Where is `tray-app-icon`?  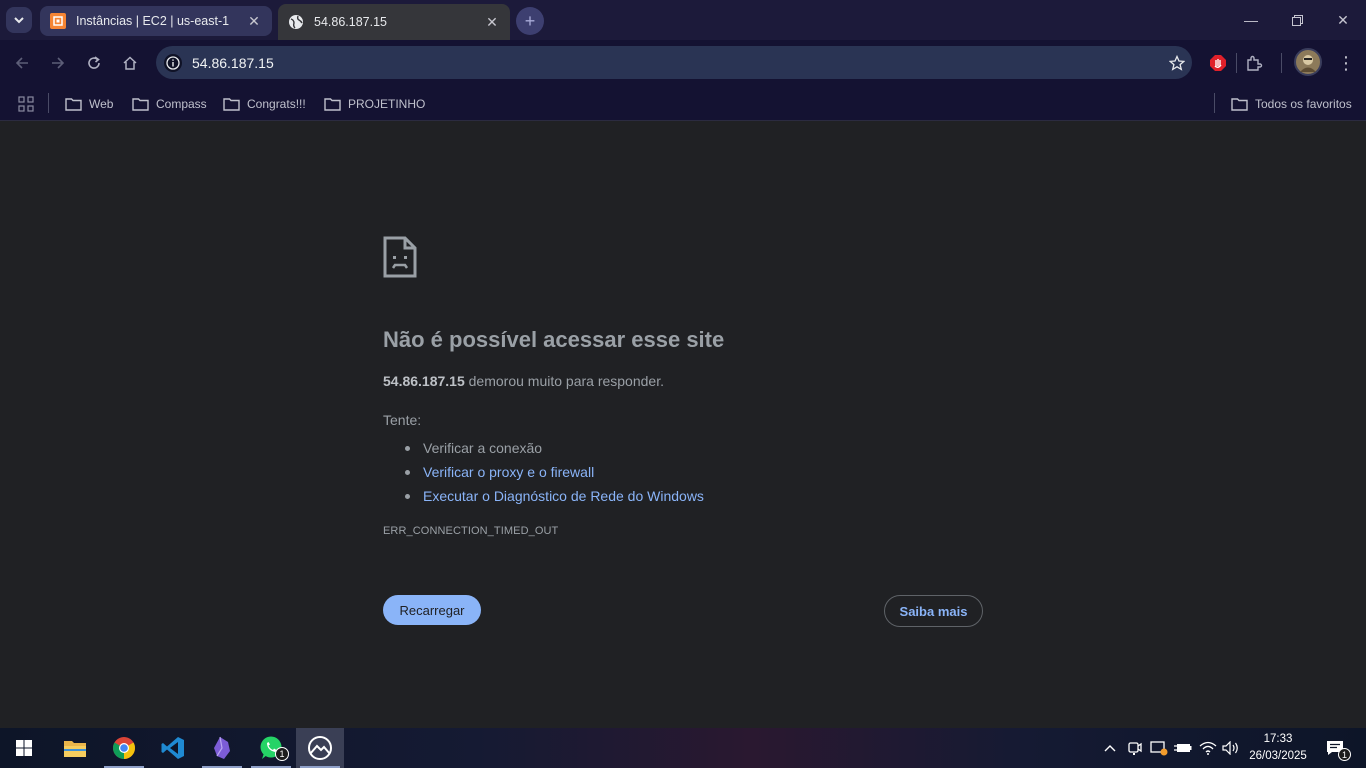
tray-app-icon is located at coordinates (1159, 748).